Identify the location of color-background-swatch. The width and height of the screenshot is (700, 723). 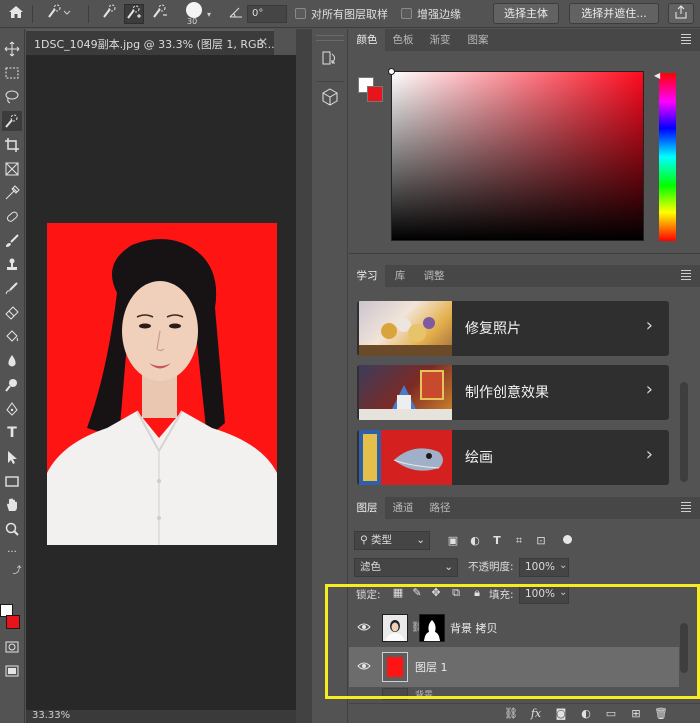
(375, 94).